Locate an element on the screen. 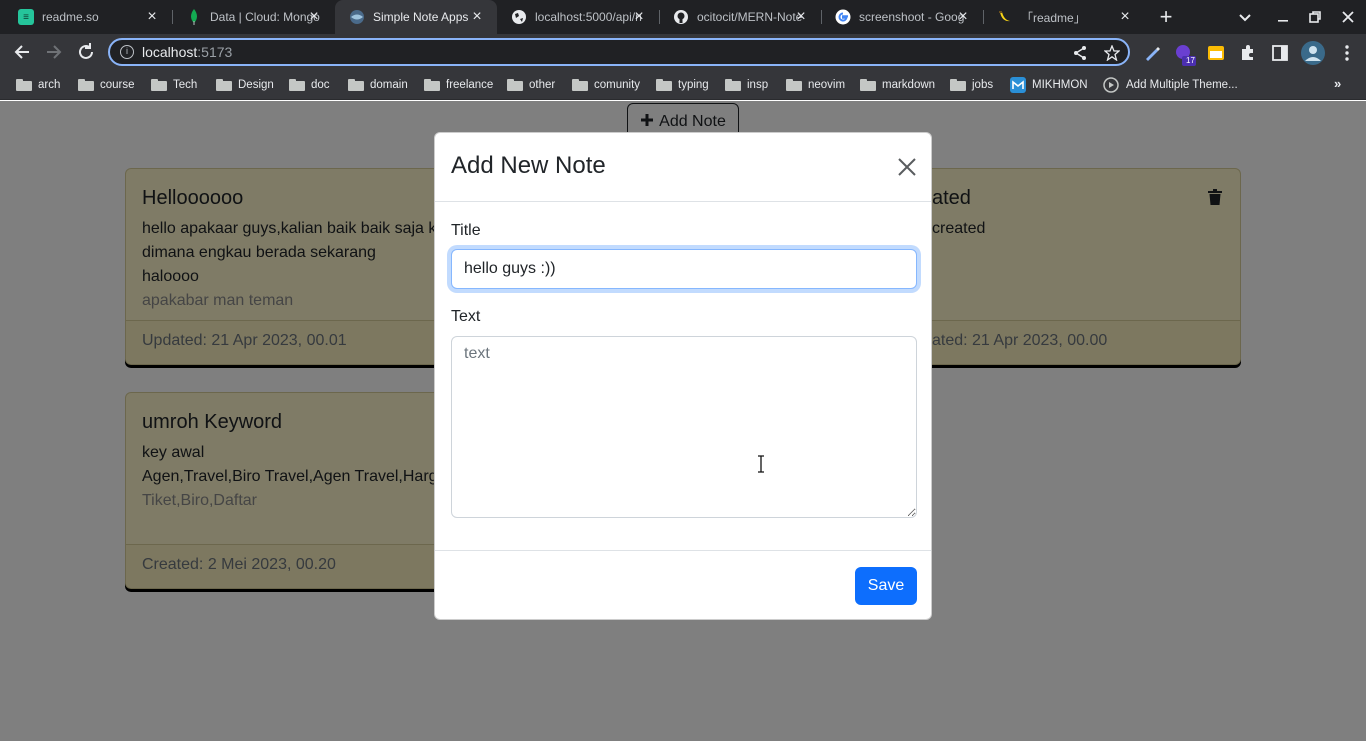  minimize-icon is located at coordinates (1283, 17).